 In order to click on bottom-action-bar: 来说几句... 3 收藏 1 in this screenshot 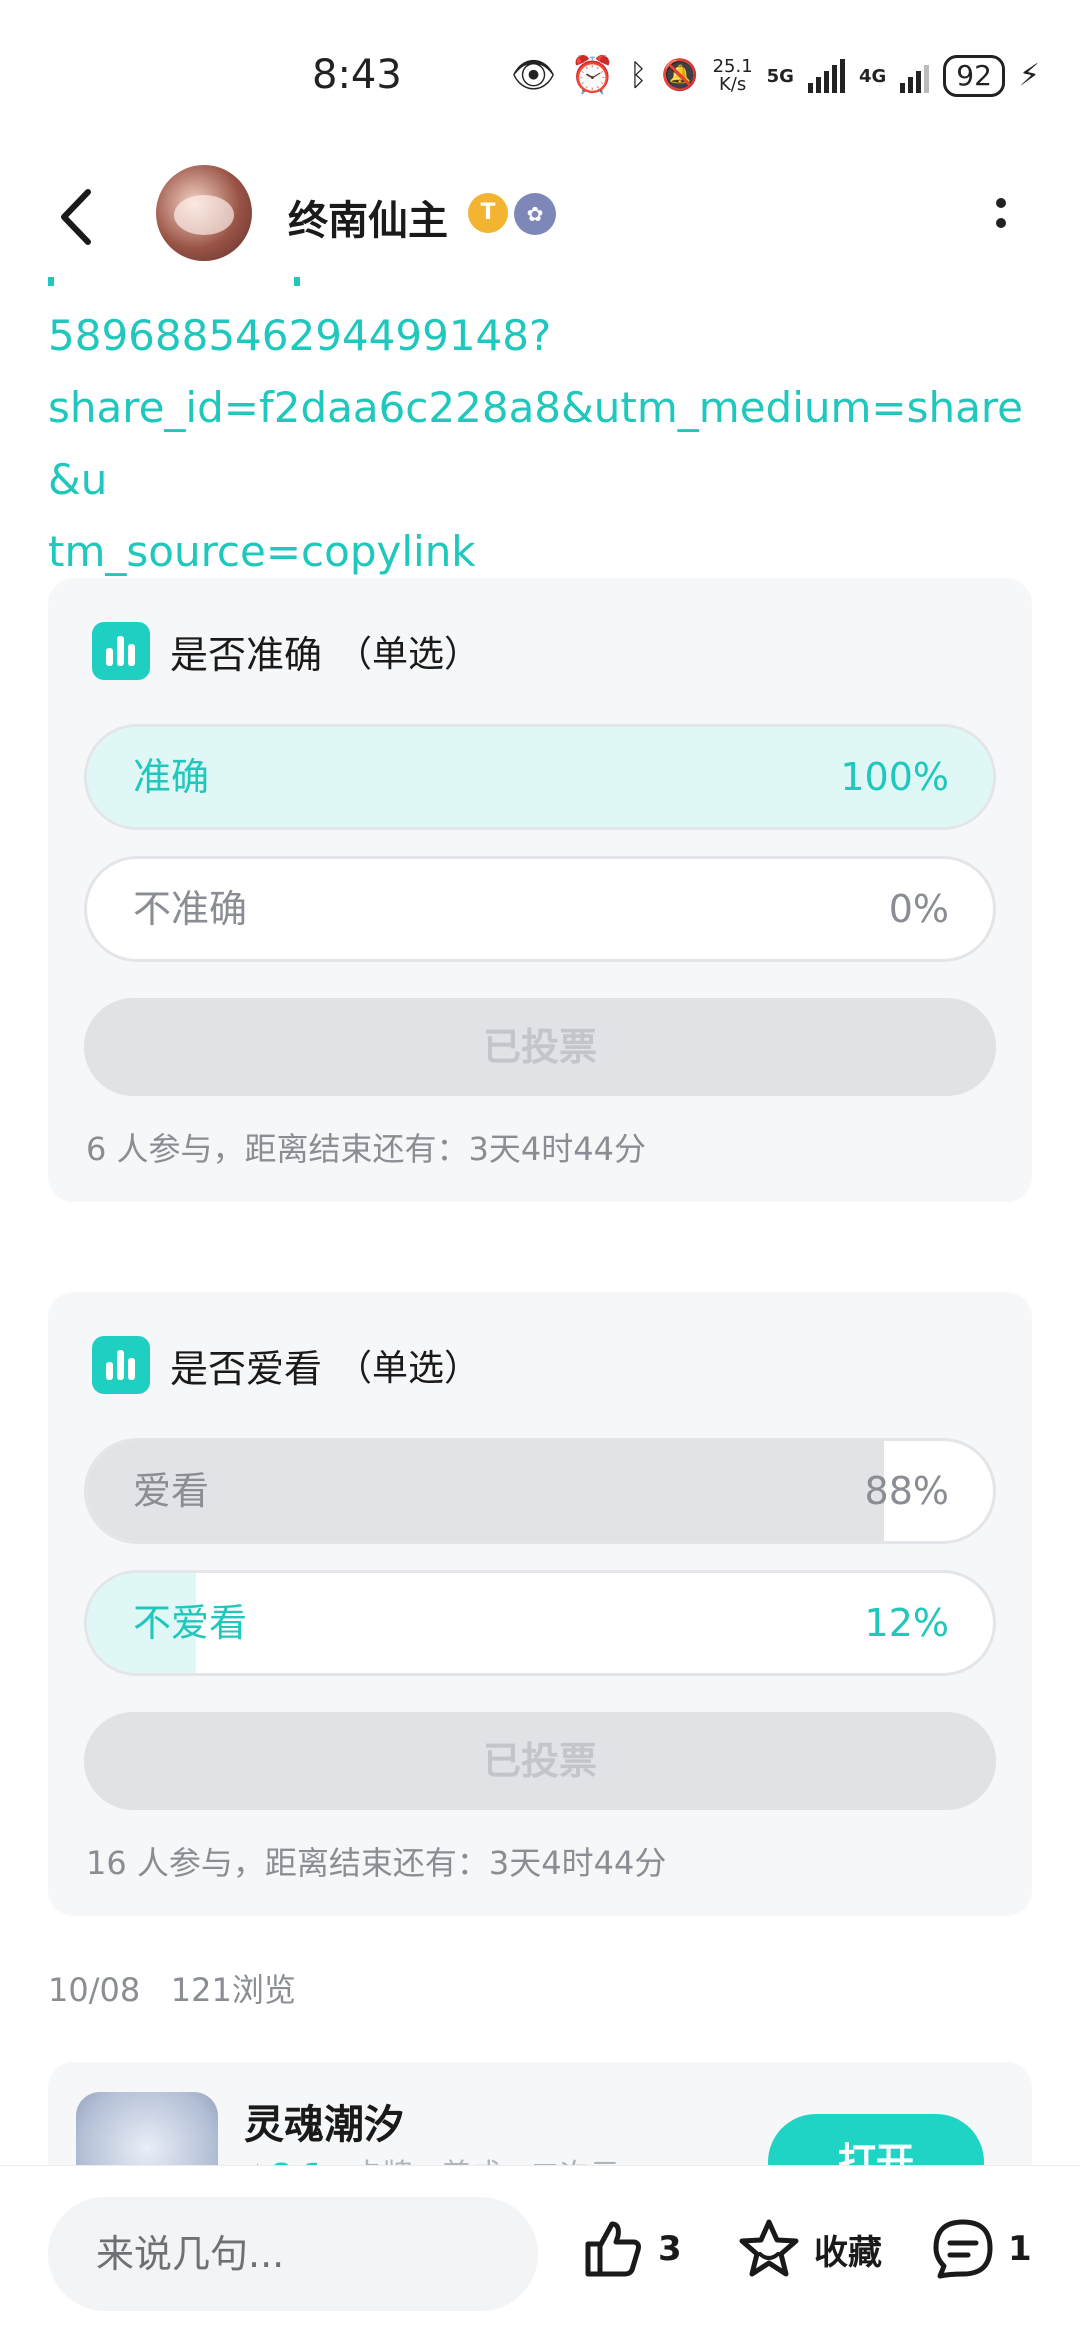, I will do `click(540, 2252)`.